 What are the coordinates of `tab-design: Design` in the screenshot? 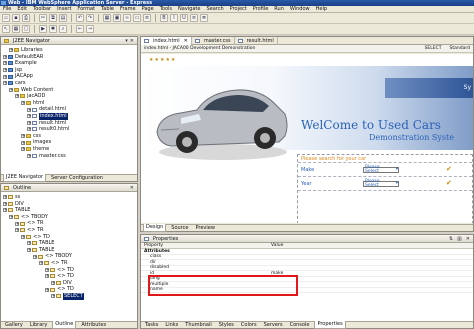 It's located at (155, 228).